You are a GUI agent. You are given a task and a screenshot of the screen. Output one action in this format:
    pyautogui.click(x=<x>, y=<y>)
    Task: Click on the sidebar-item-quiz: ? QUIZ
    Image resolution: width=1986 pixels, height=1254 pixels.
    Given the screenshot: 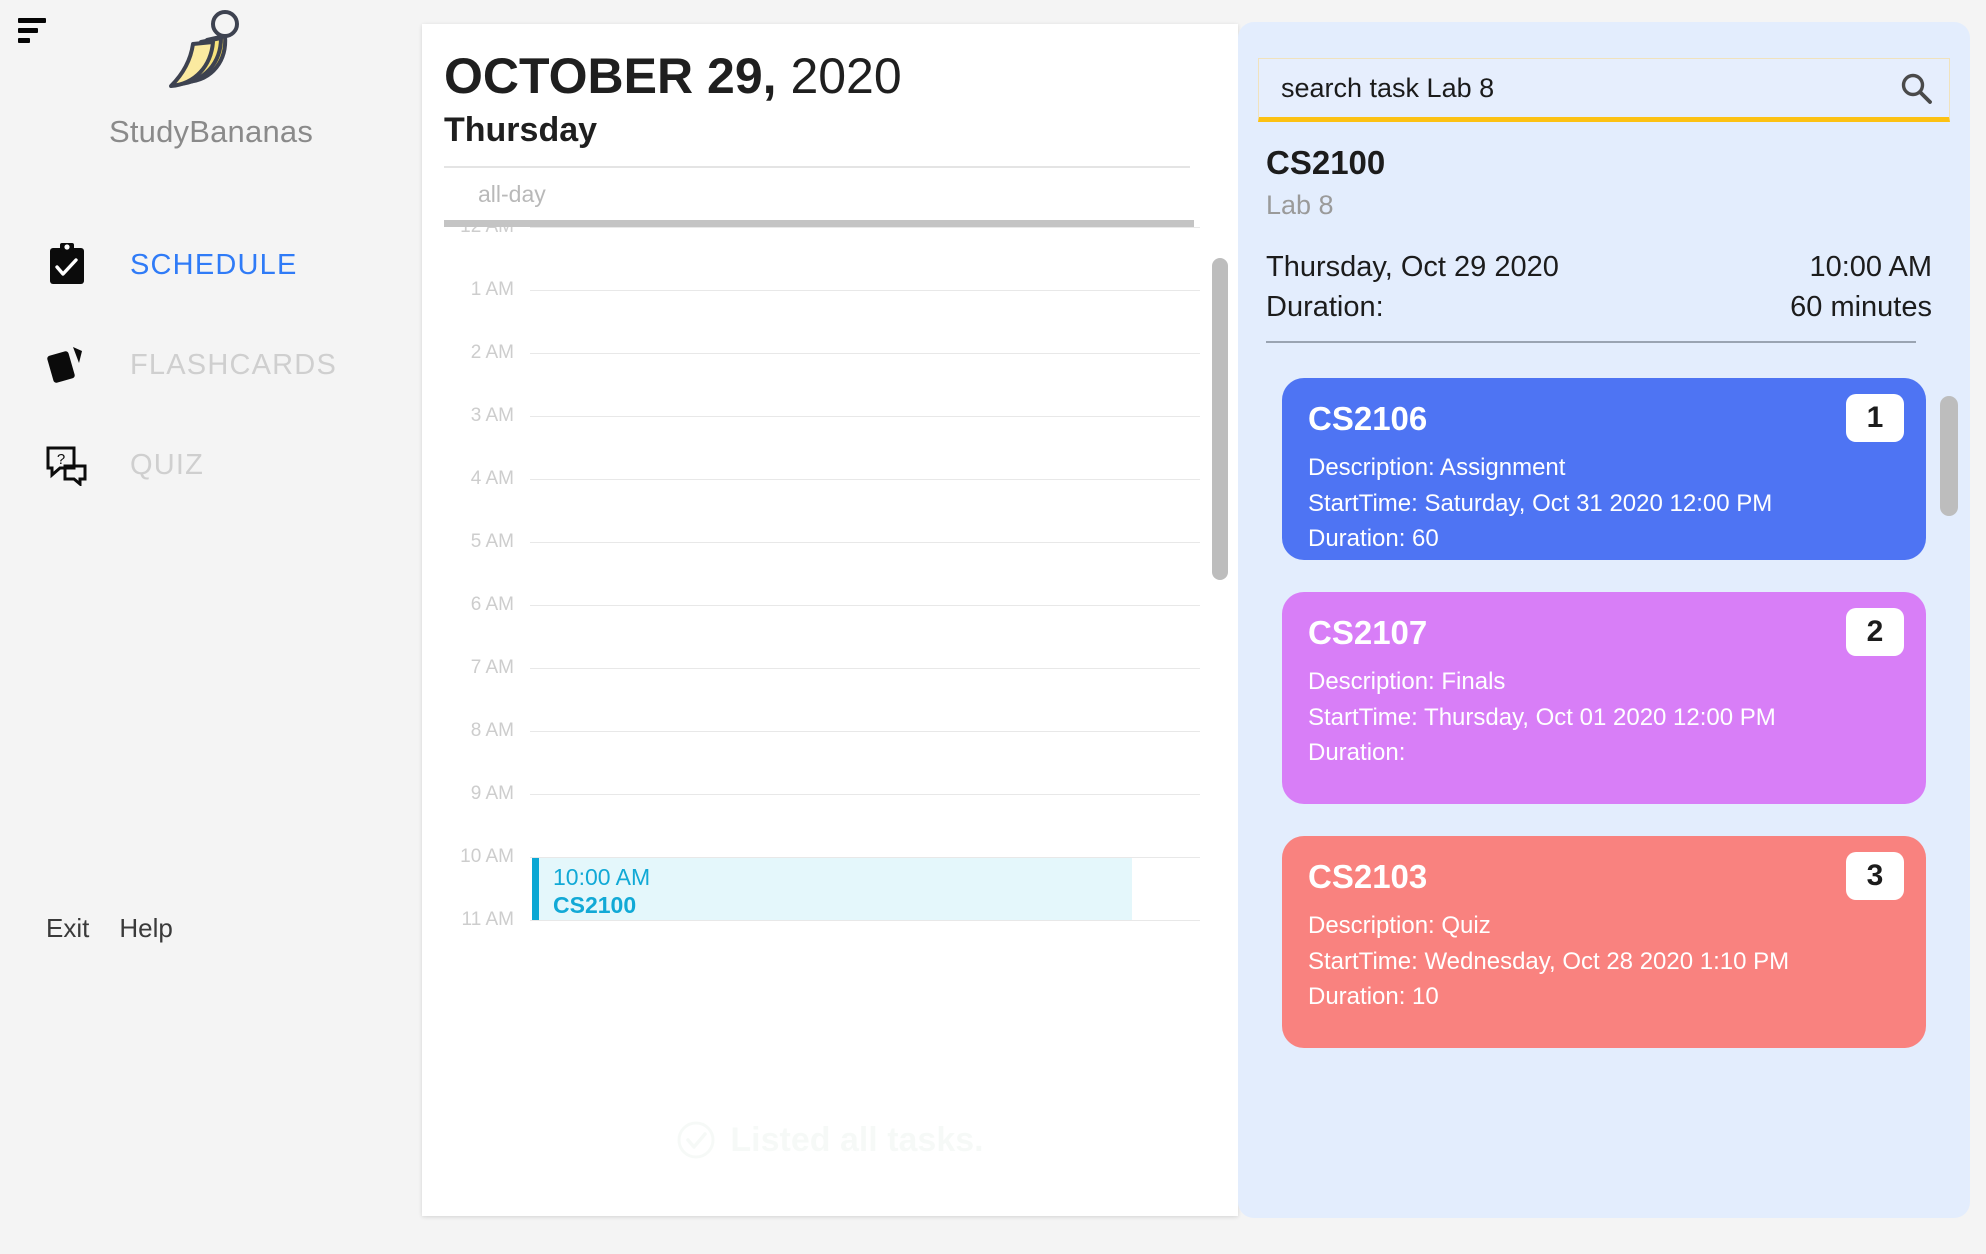 What is the action you would take?
    pyautogui.click(x=211, y=465)
    